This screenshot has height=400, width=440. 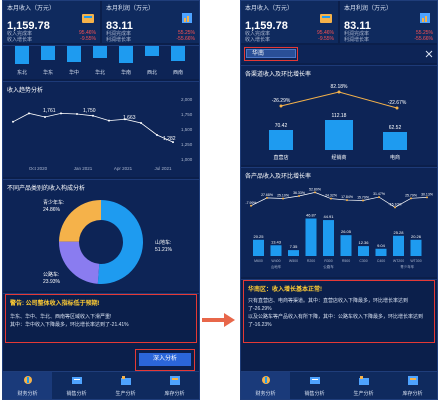 I want to click on nav-sales-label: 销售分析, so click(x=314, y=394).